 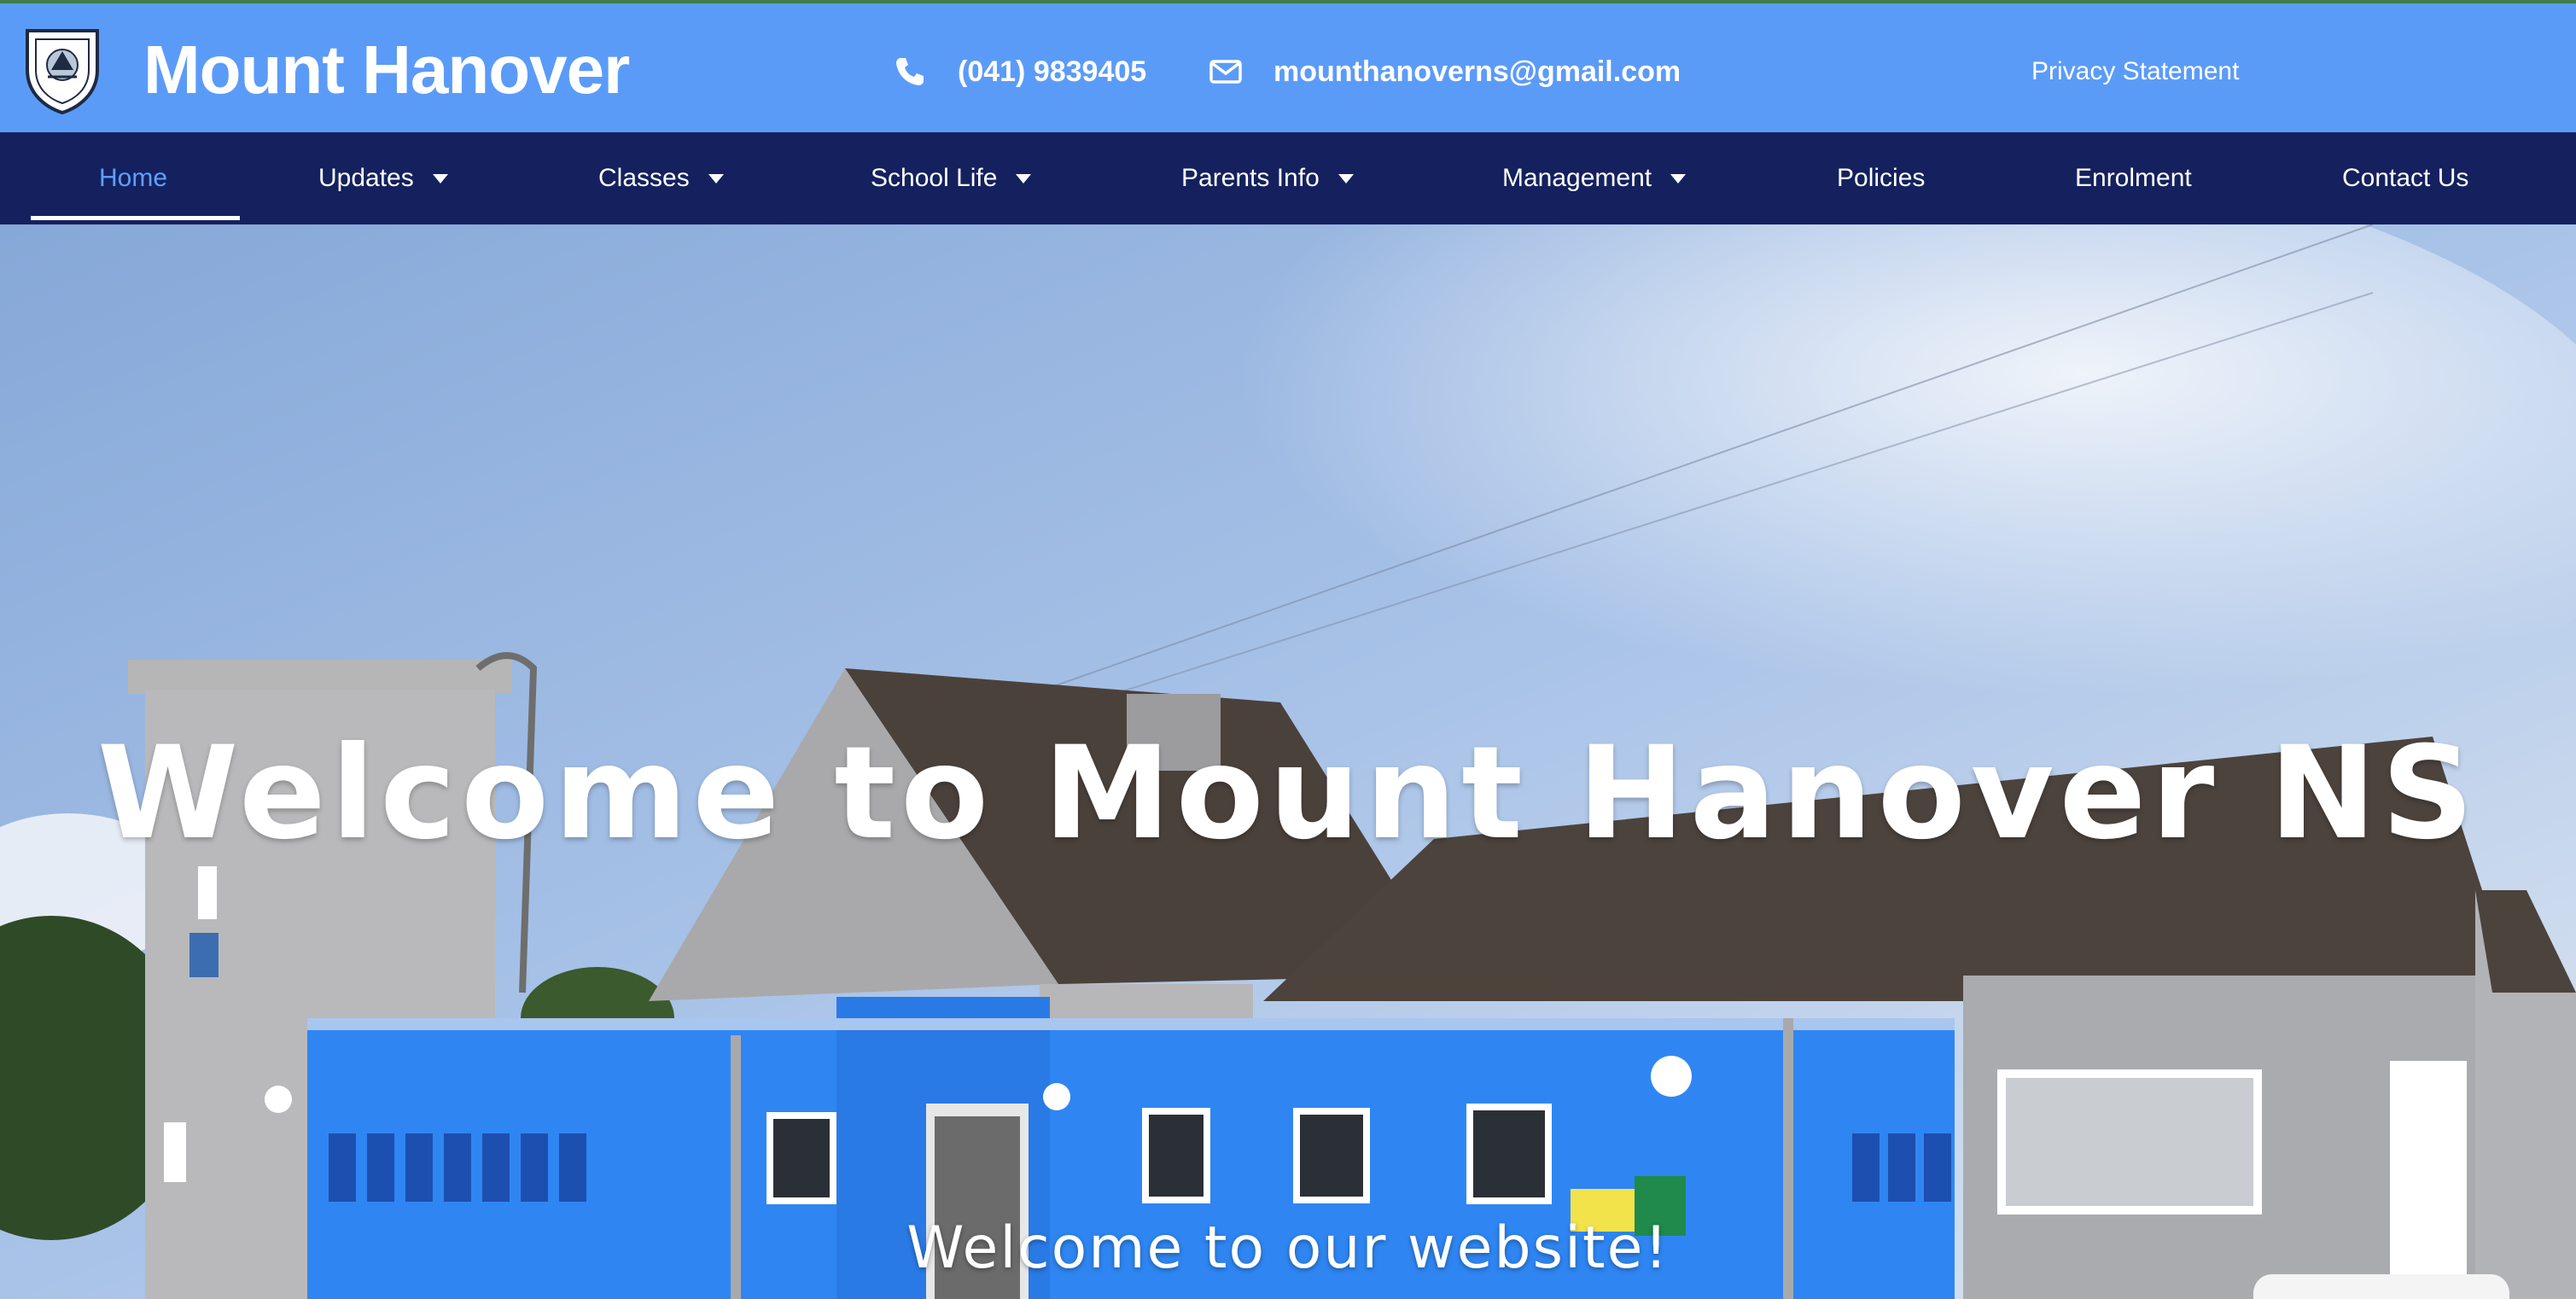 I want to click on envelope-icon, so click(x=1225, y=72).